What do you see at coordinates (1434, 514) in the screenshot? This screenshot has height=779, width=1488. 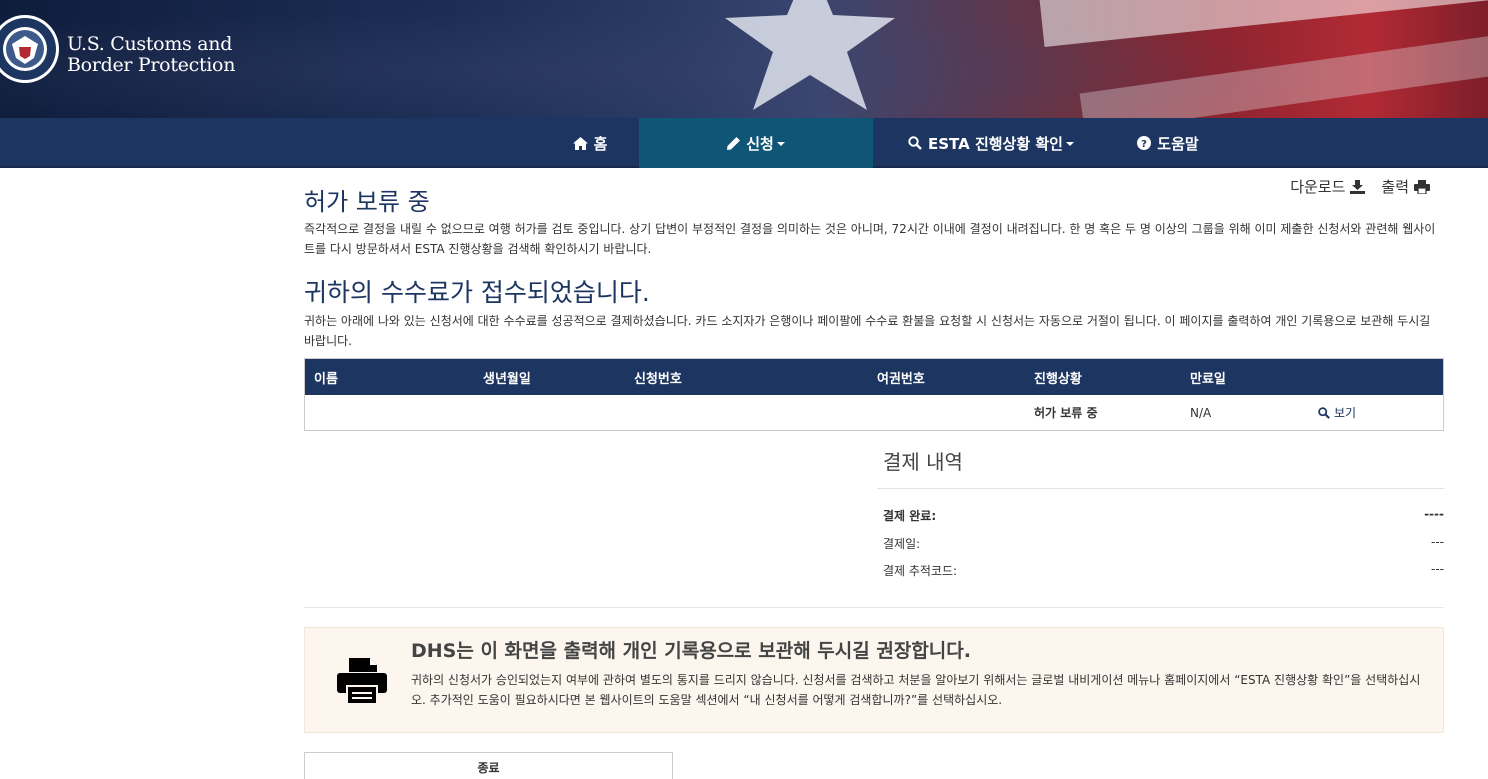 I see `payment-completed-value: ----` at bounding box center [1434, 514].